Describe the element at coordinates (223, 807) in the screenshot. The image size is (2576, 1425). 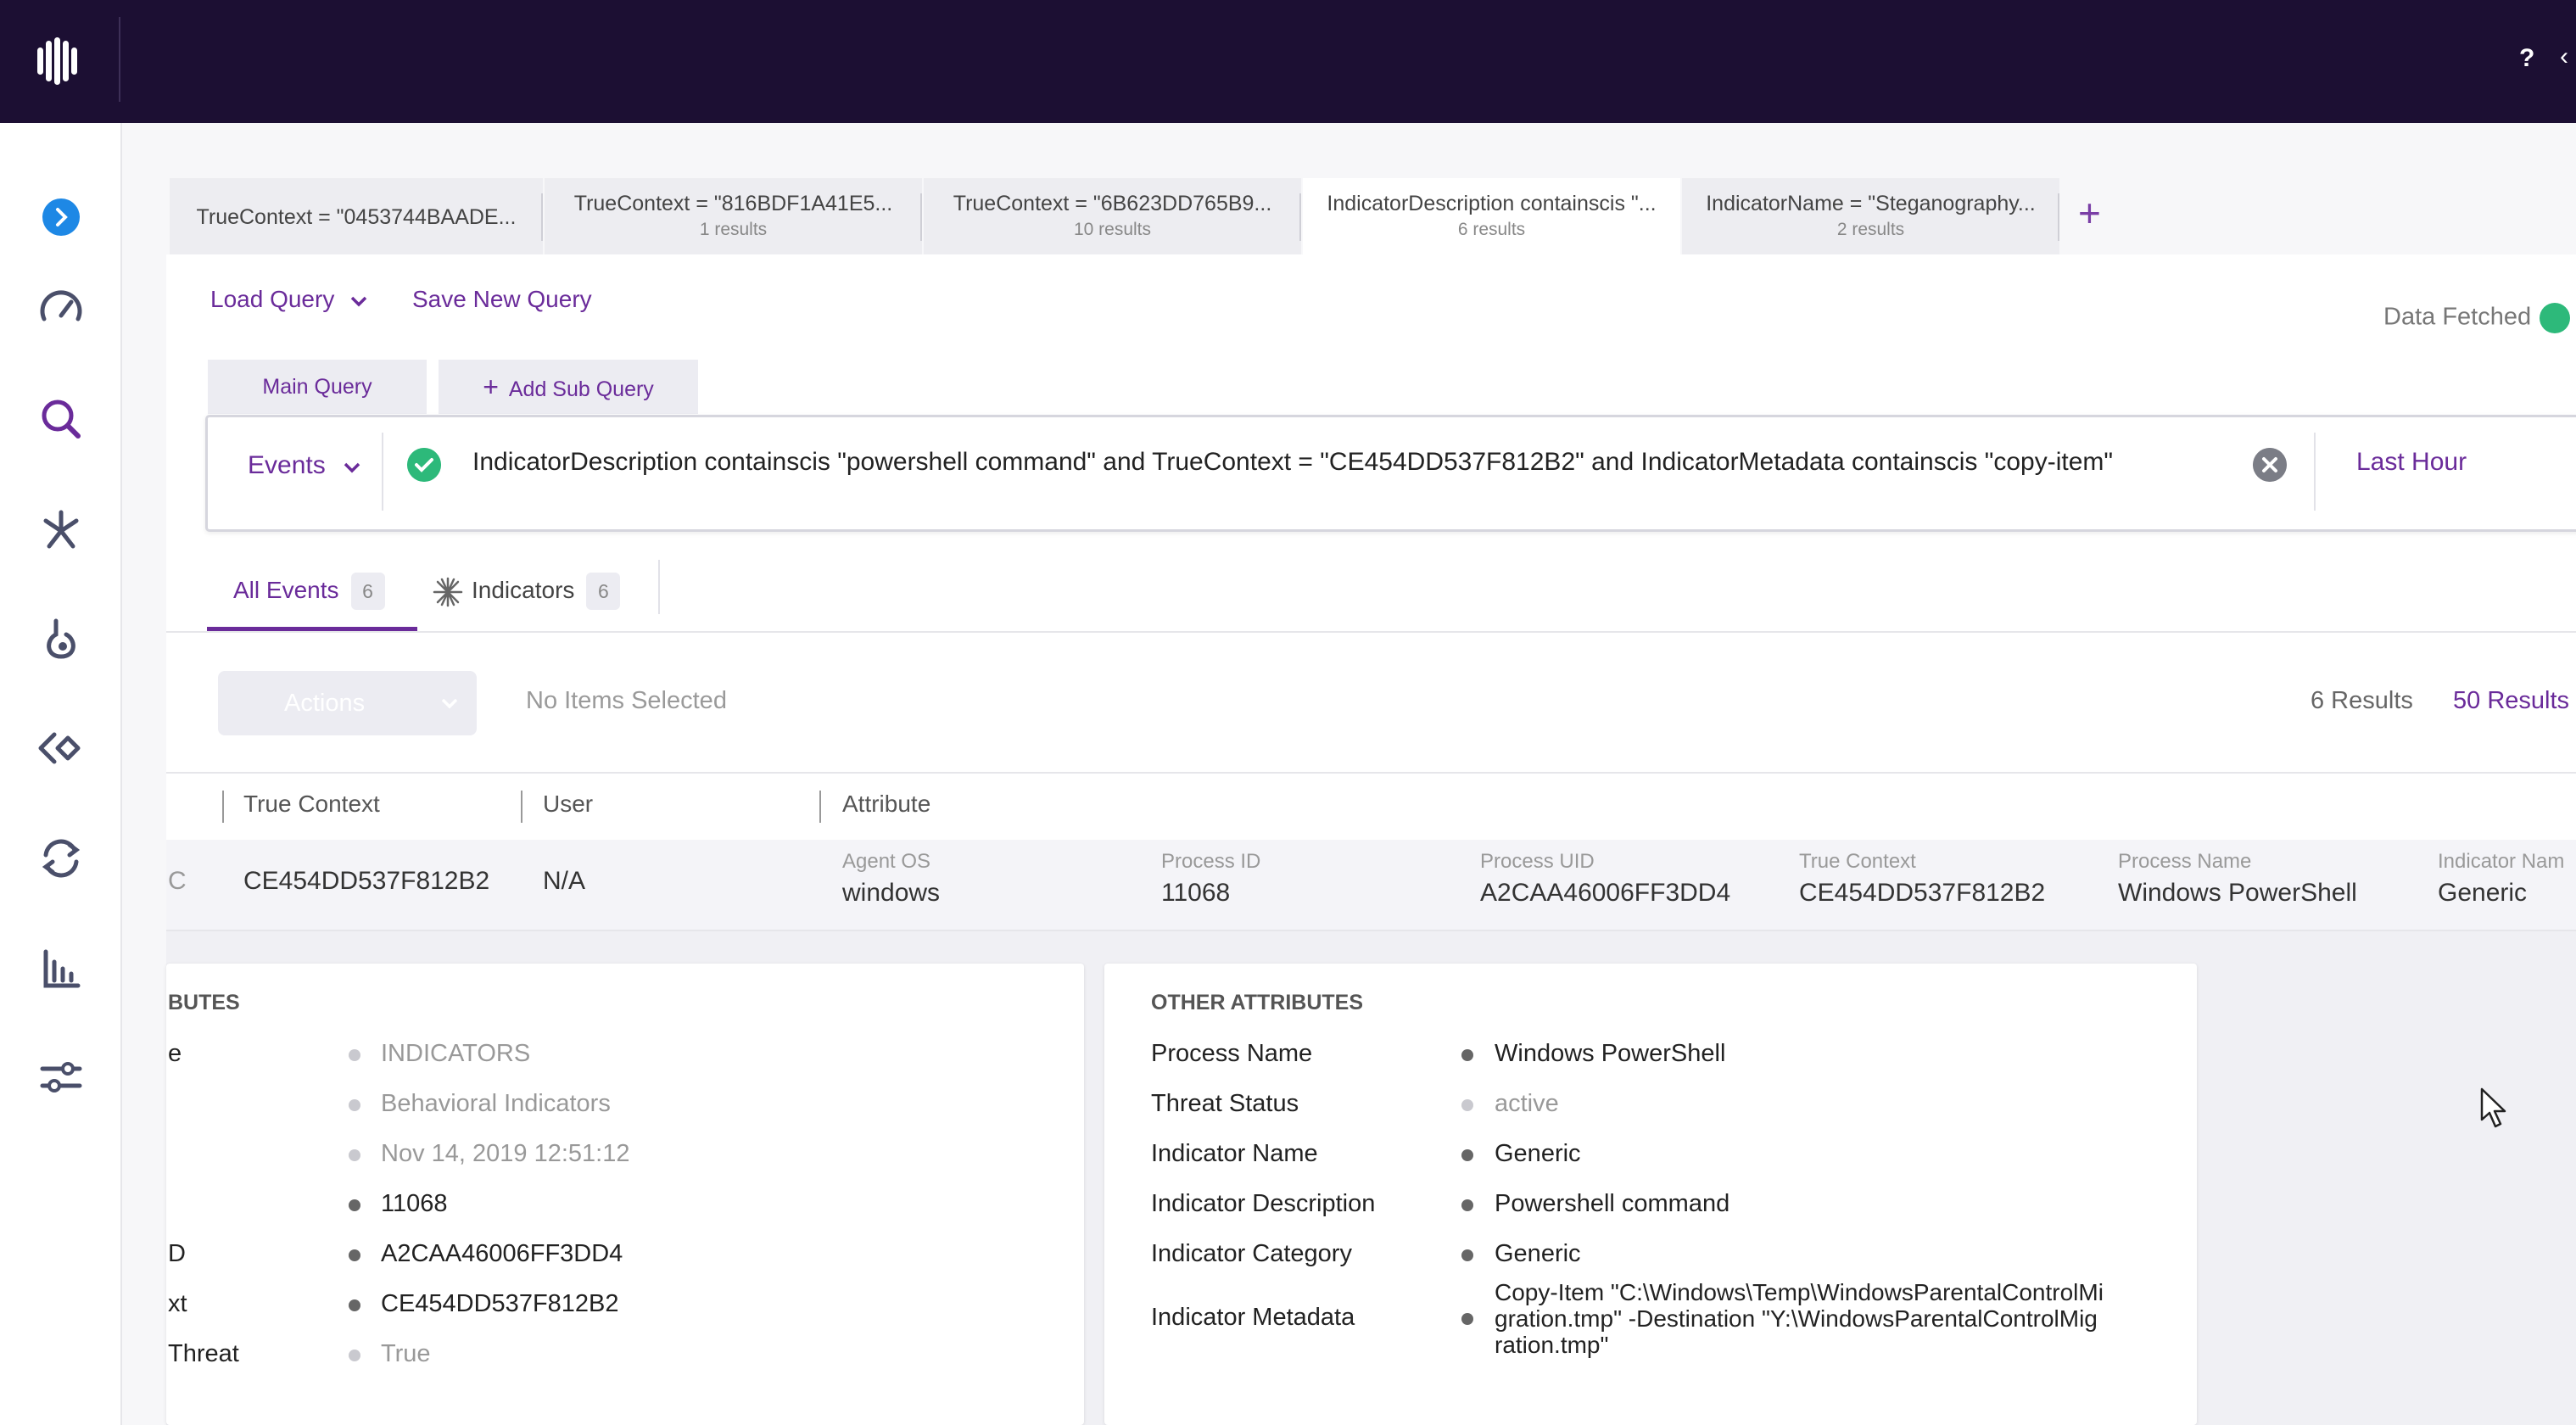
I see `column-divider` at that location.